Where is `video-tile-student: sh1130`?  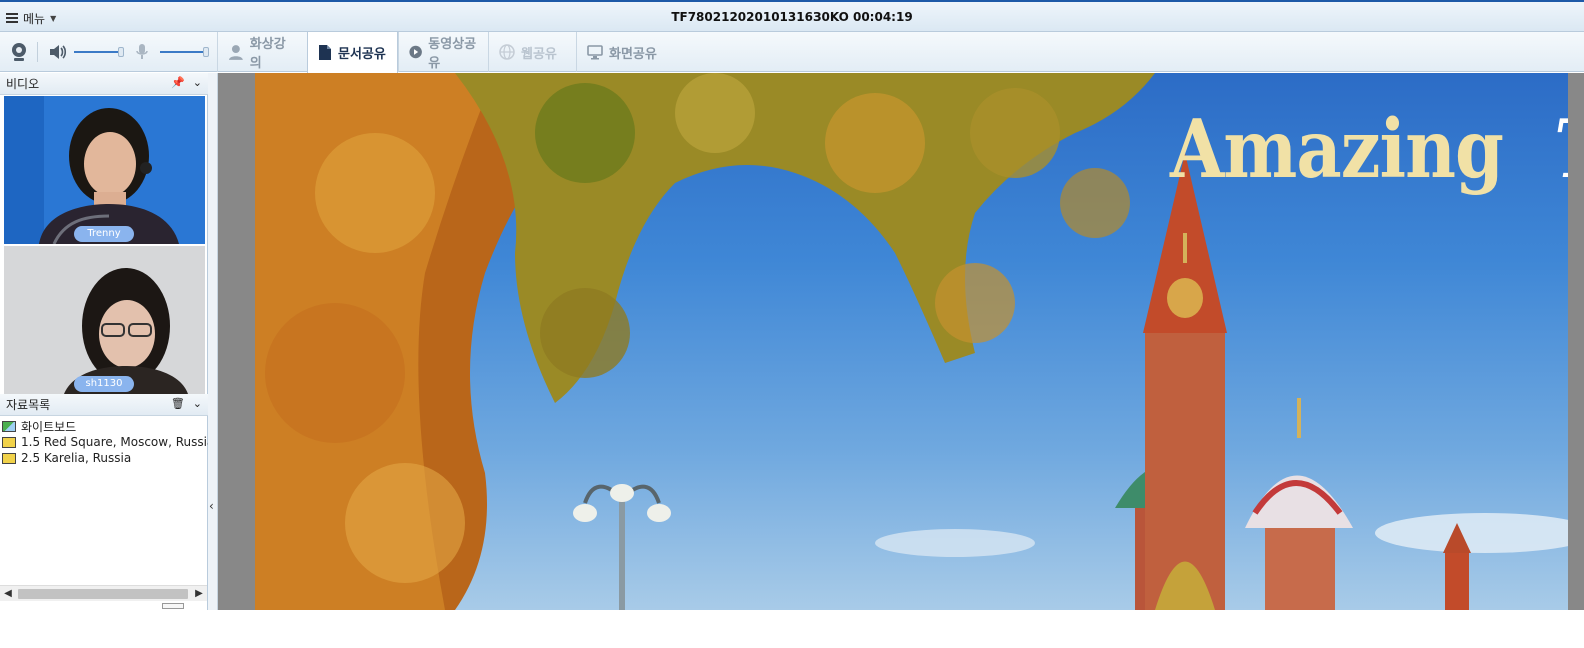 video-tile-student: sh1130 is located at coordinates (104, 320).